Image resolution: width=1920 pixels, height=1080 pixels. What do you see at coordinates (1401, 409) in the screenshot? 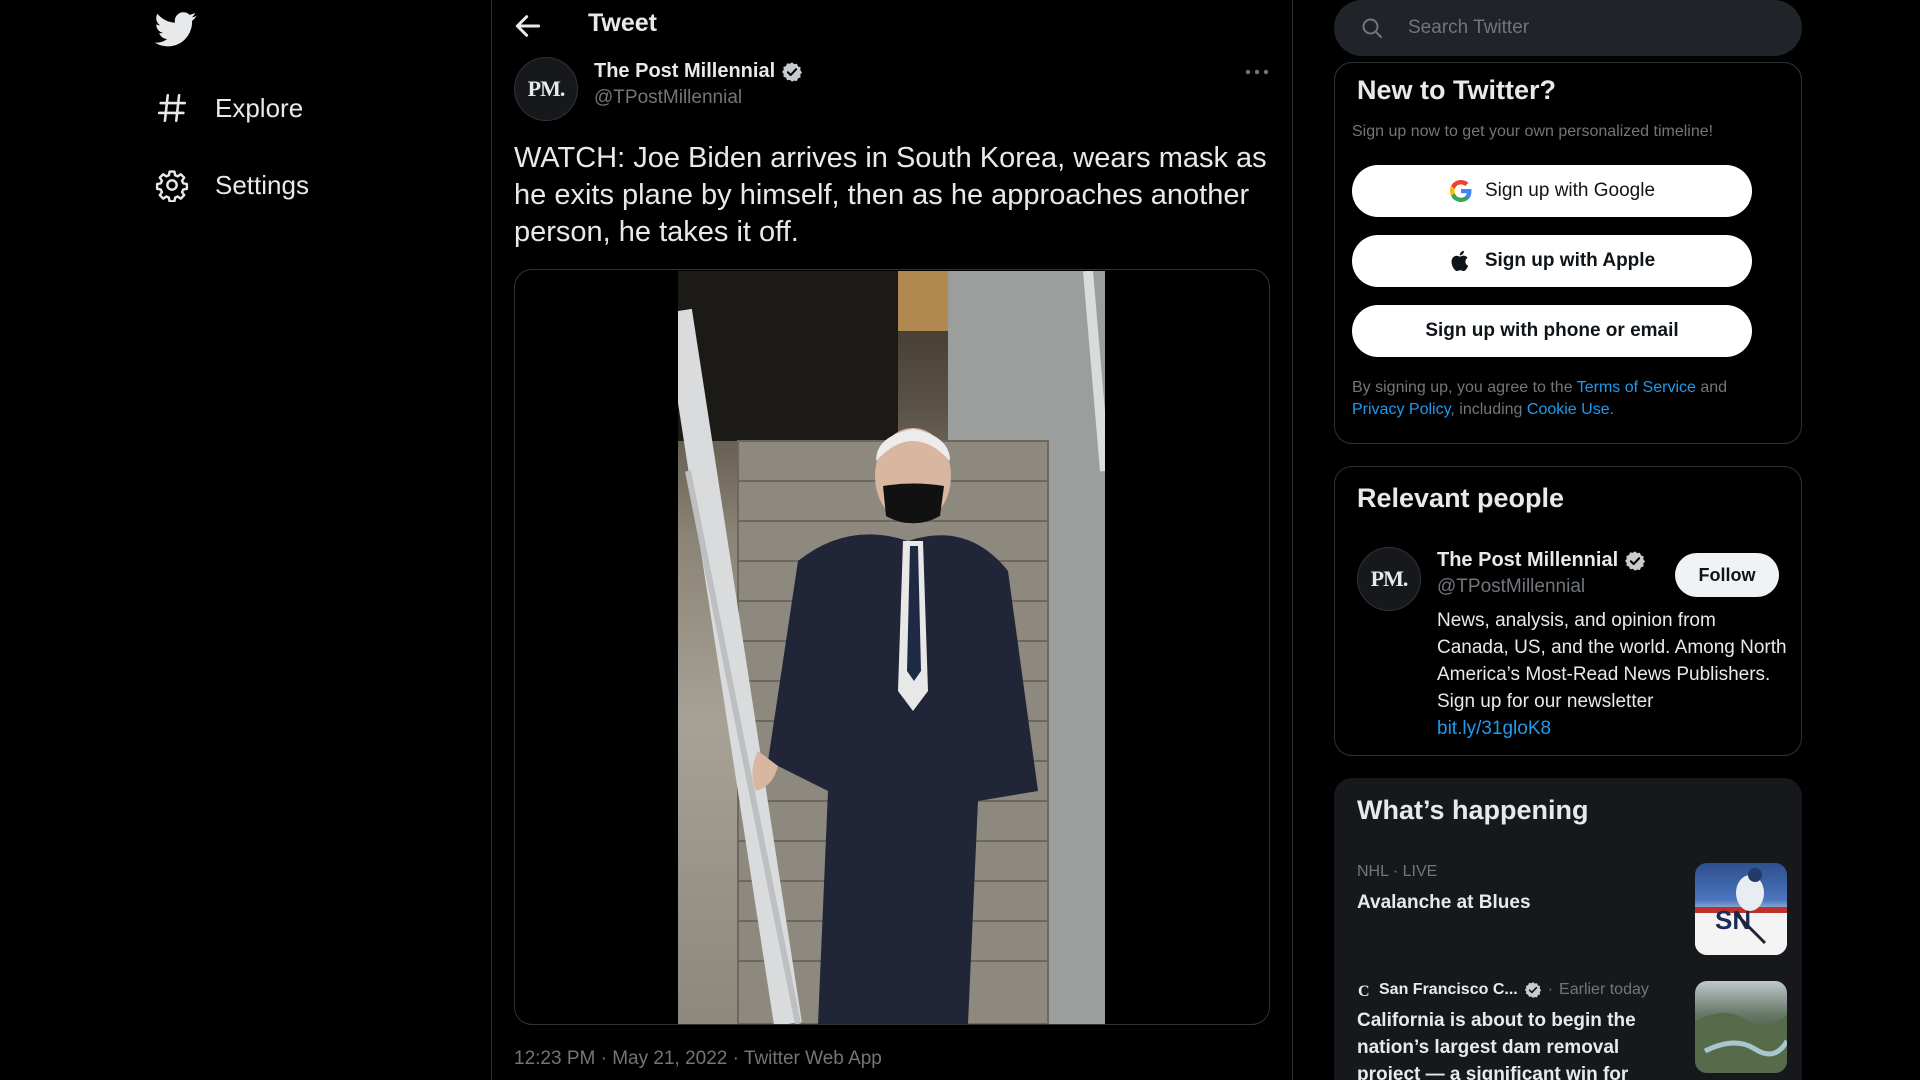
I see `privacy-policy-link: Privacy Policy` at bounding box center [1401, 409].